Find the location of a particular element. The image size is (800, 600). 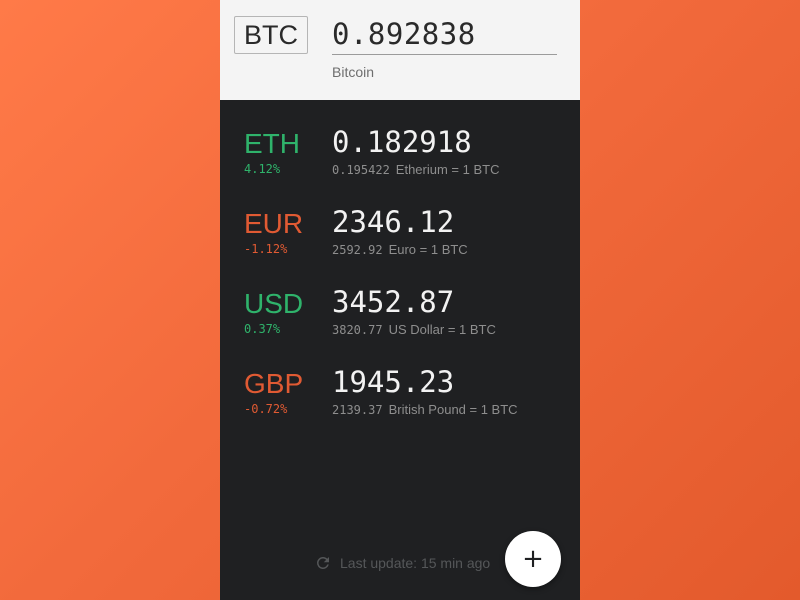

last-update-status: Last update: 15 min ago is located at coordinates (402, 563).